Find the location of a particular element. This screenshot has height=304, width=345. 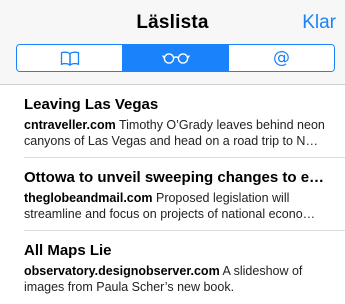

book-icon is located at coordinates (70, 58).